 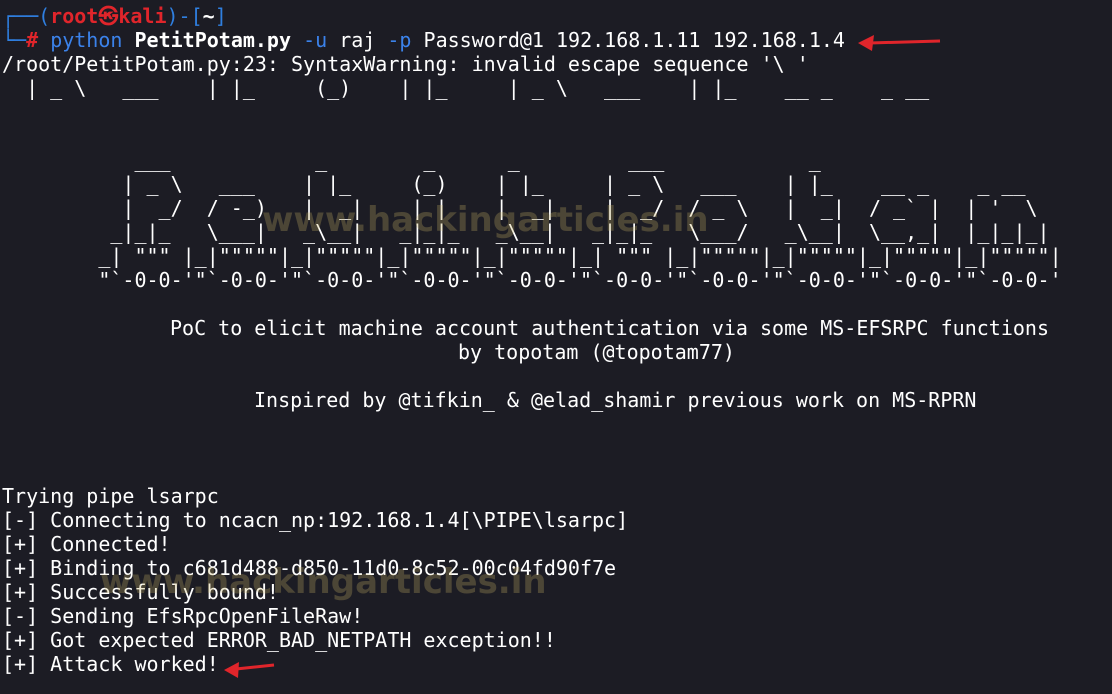 What do you see at coordinates (184, 16) in the screenshot?
I see `prompt-frame-mid: )-[` at bounding box center [184, 16].